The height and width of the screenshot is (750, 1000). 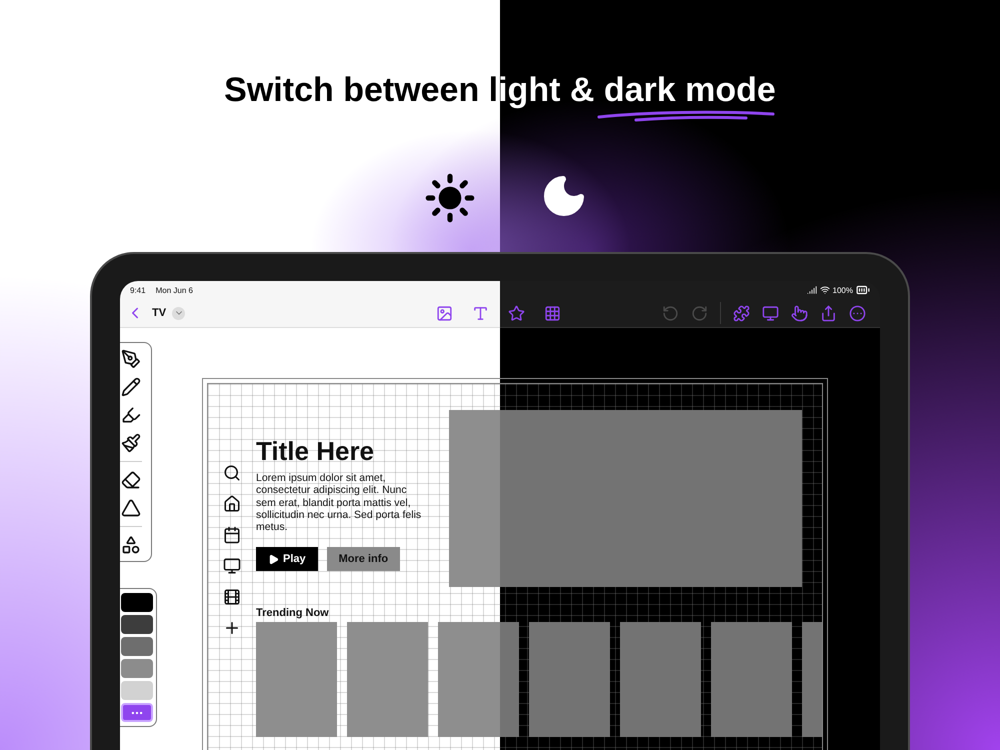 I want to click on pencil-icon, so click(x=131, y=387).